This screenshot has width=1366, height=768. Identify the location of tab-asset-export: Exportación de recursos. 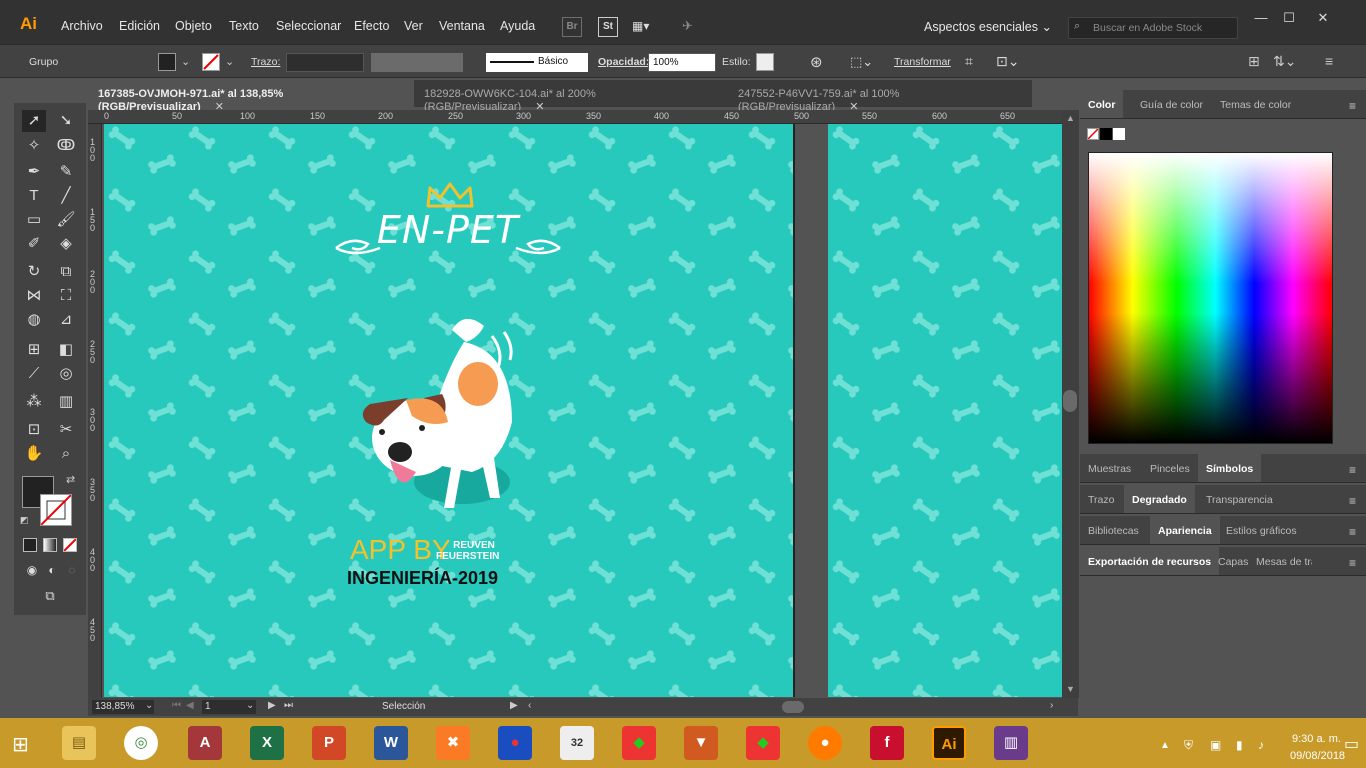
(1150, 561).